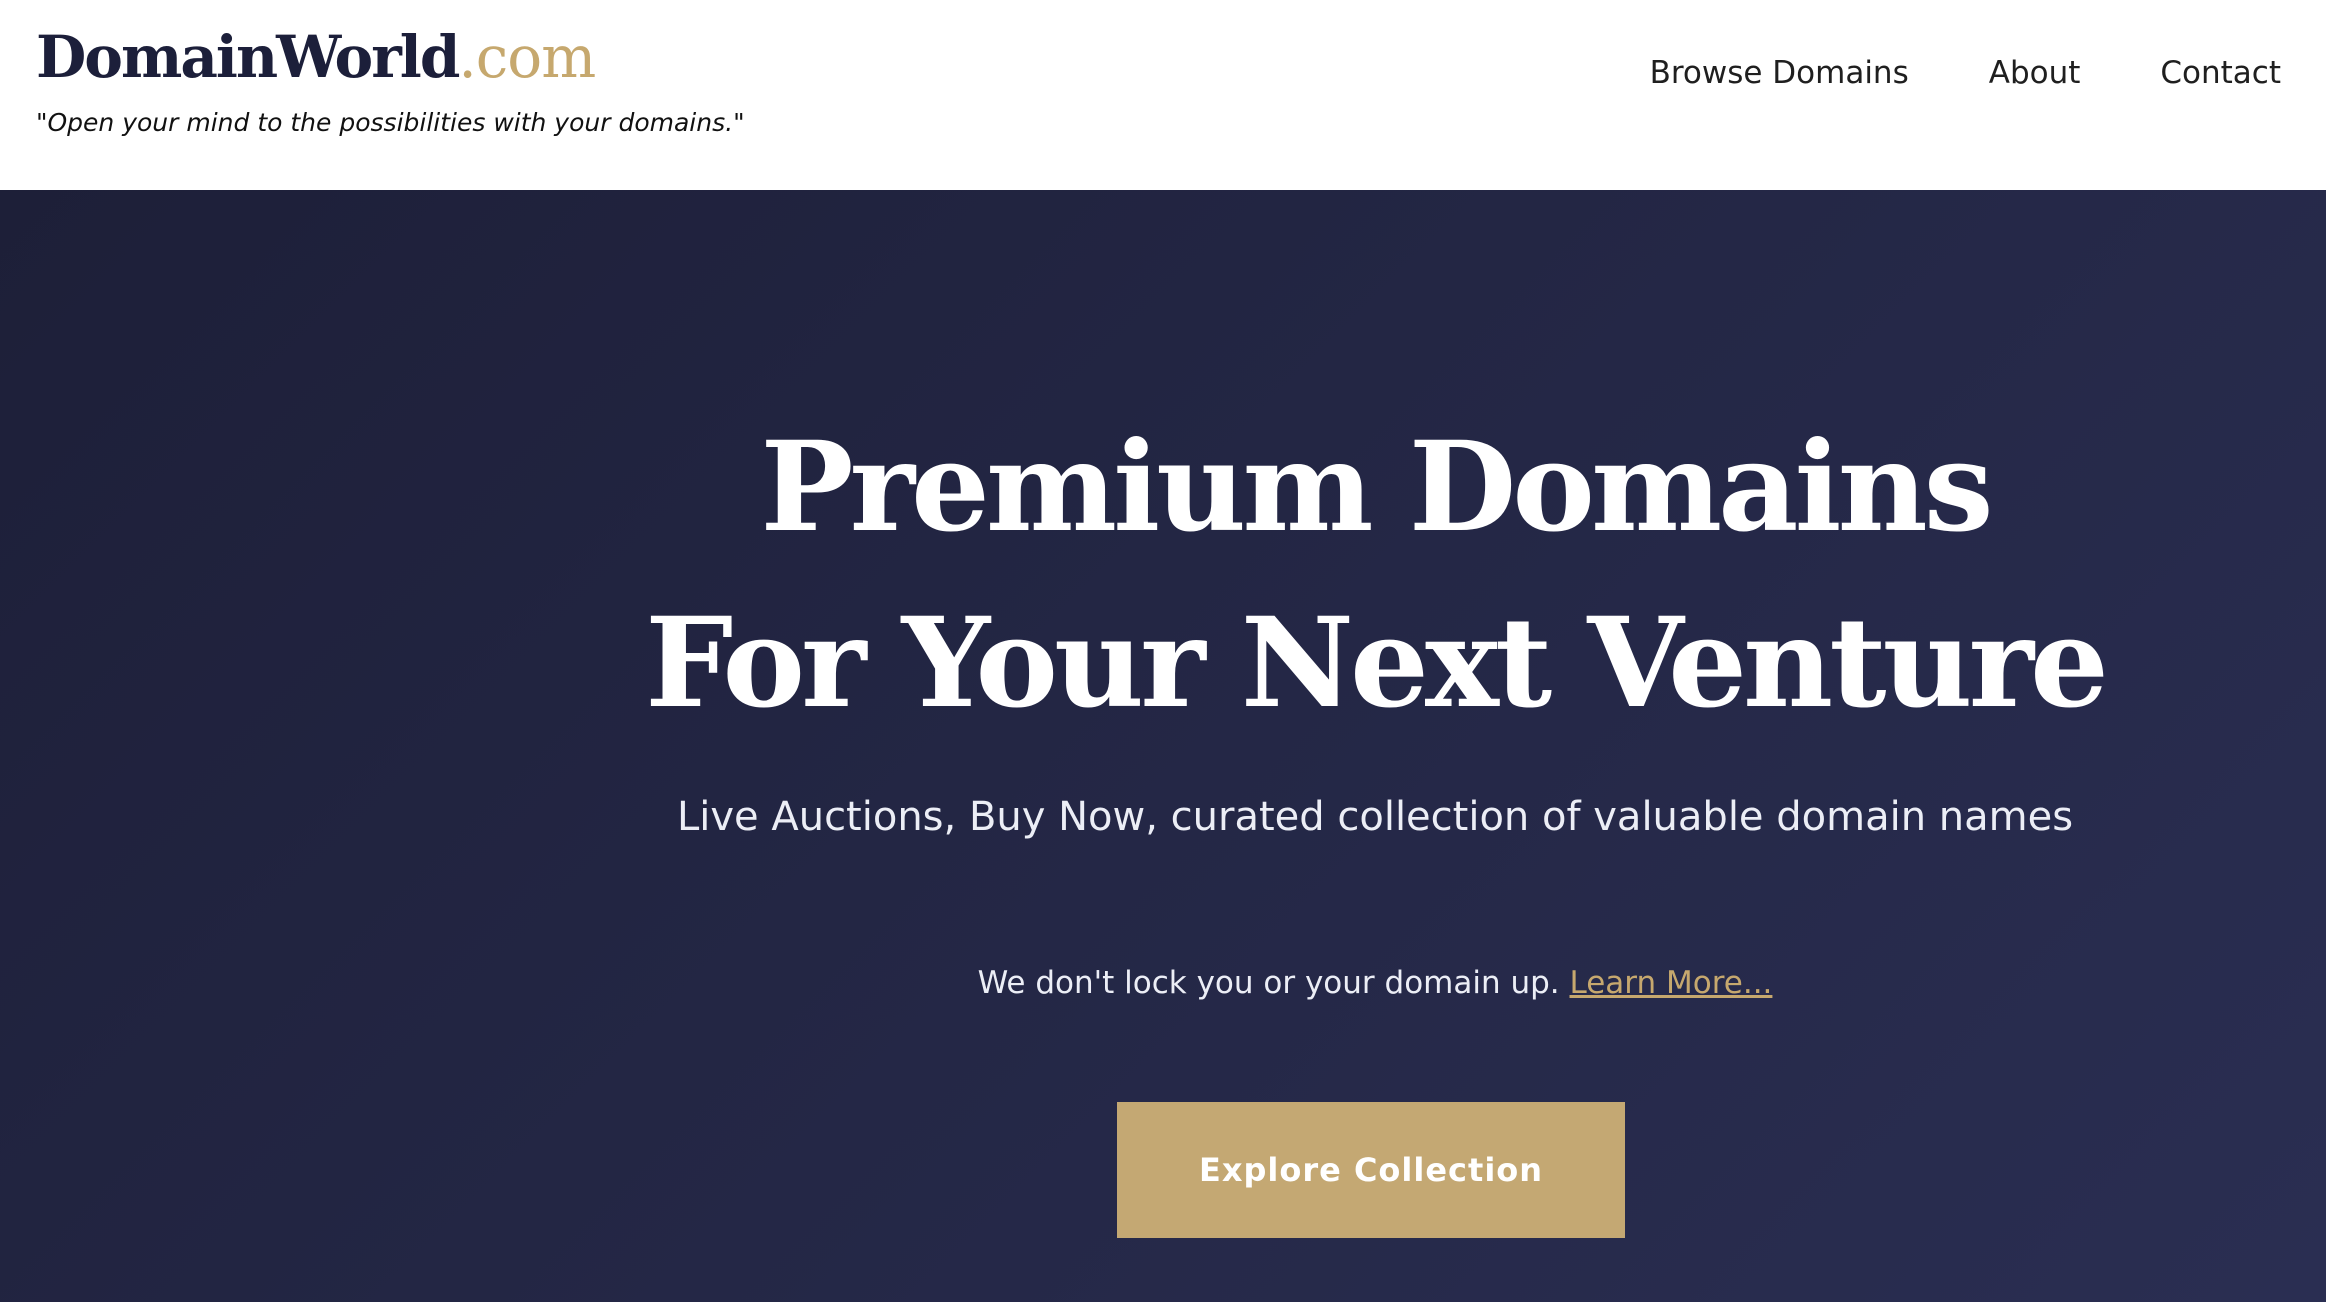  I want to click on hero-note-text: We don't lock you or your domain up., so click(1273, 983).